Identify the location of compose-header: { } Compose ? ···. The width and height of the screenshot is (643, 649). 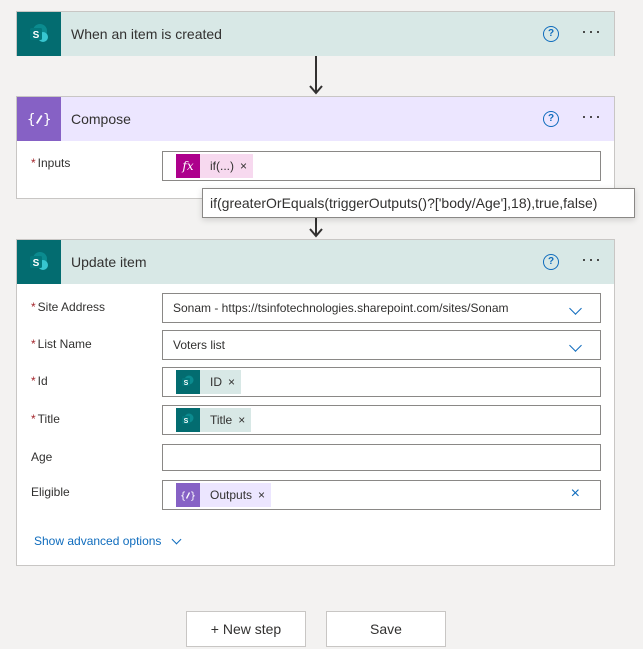
(315, 119).